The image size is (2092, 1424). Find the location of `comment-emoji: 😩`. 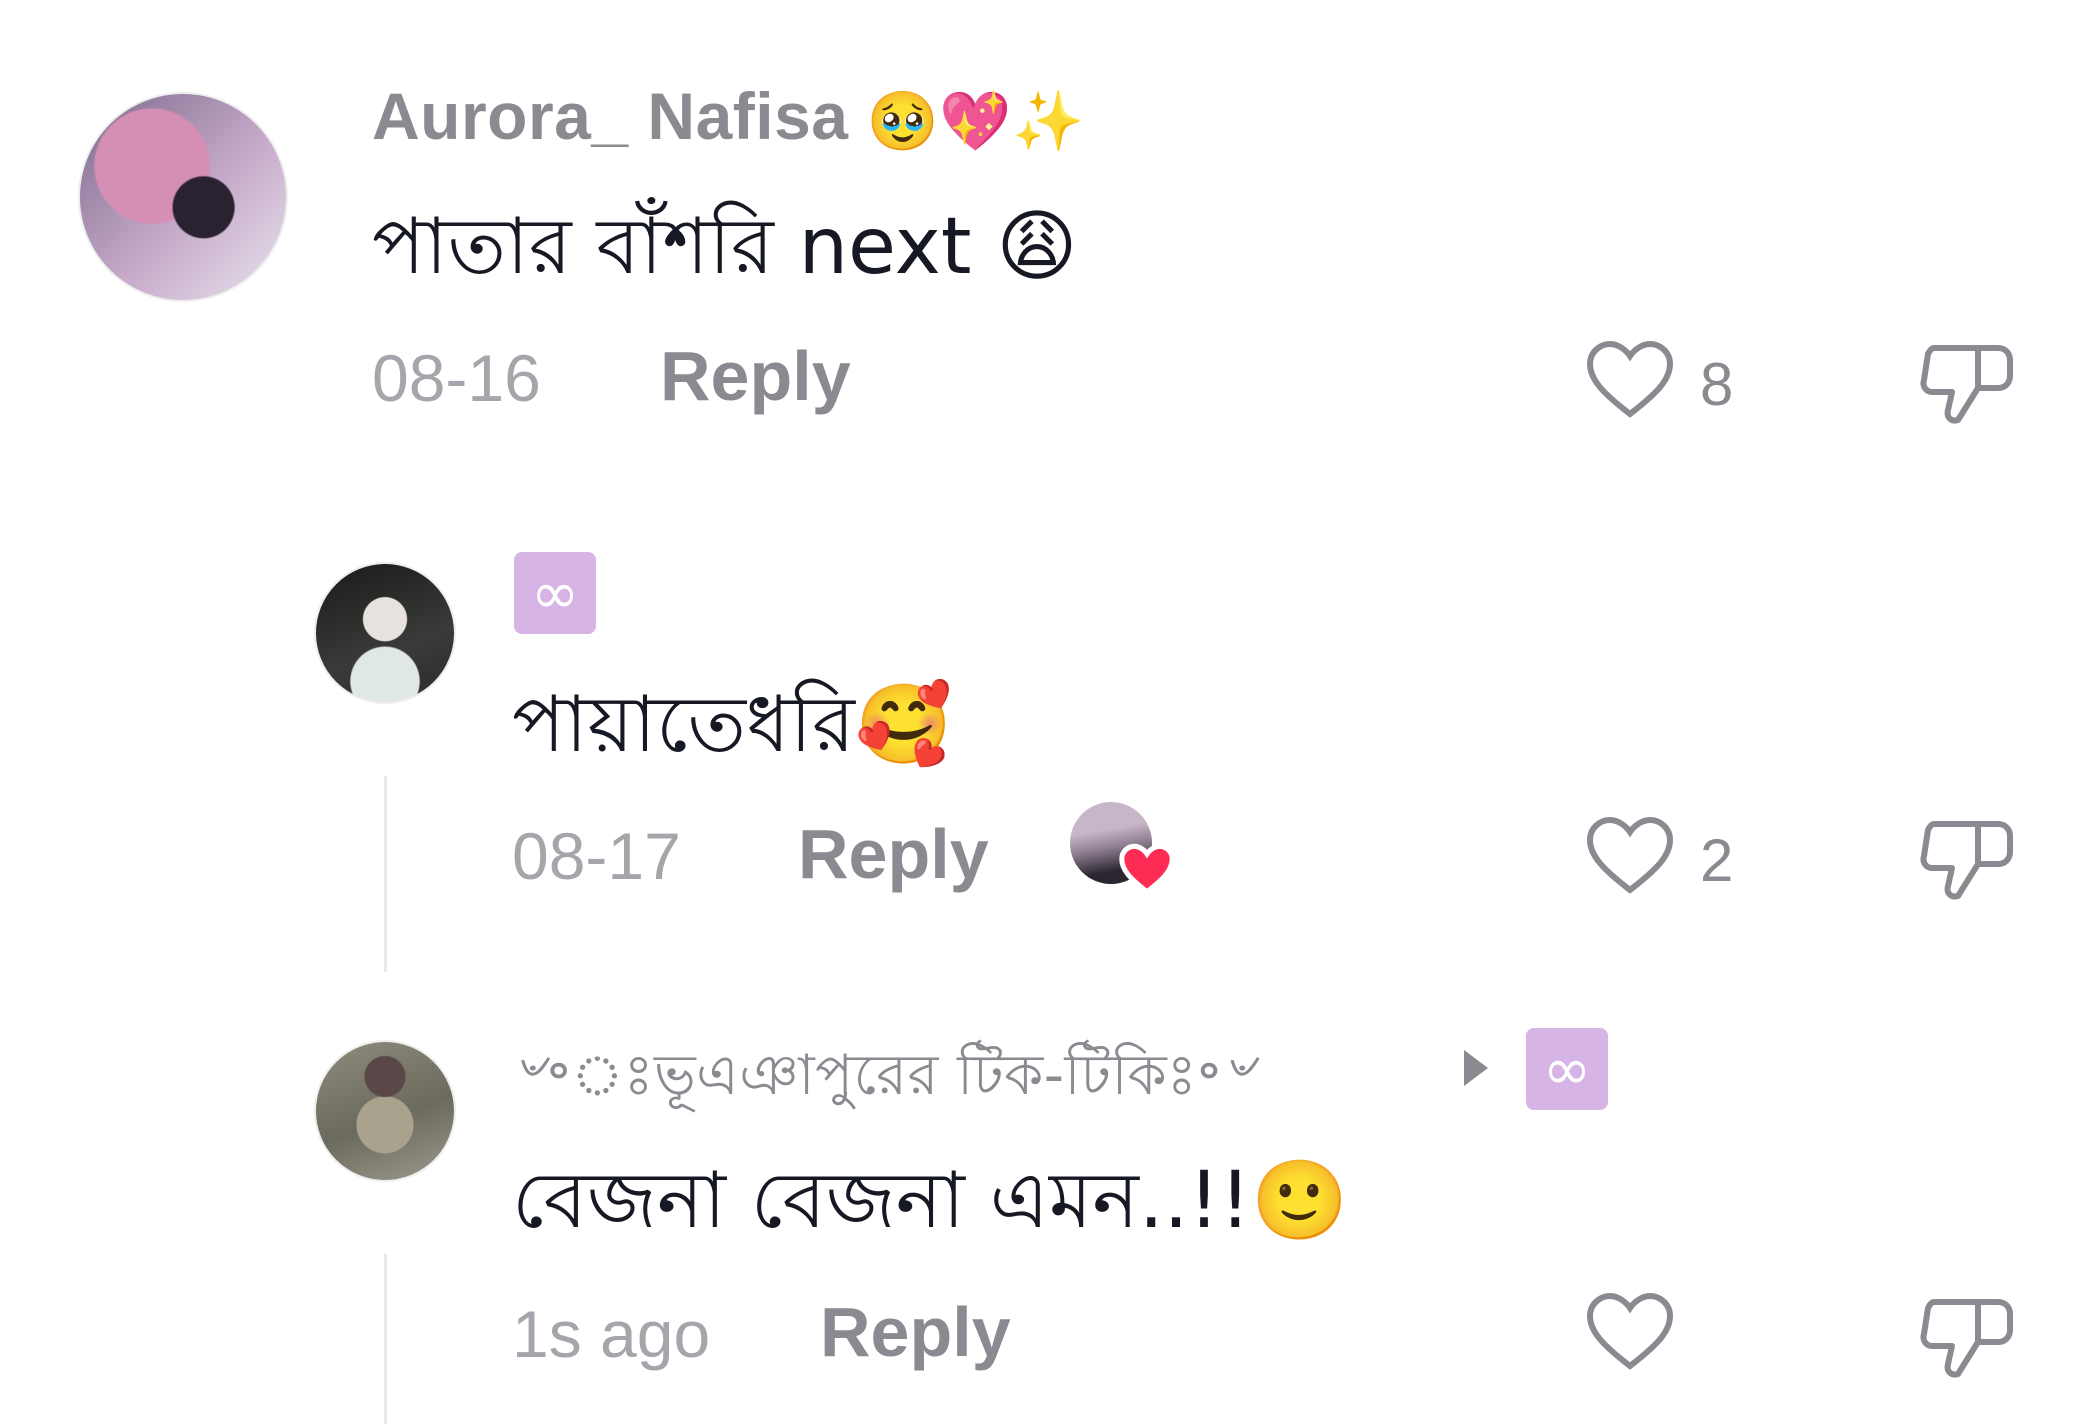

comment-emoji: 😩 is located at coordinates (1037, 247).